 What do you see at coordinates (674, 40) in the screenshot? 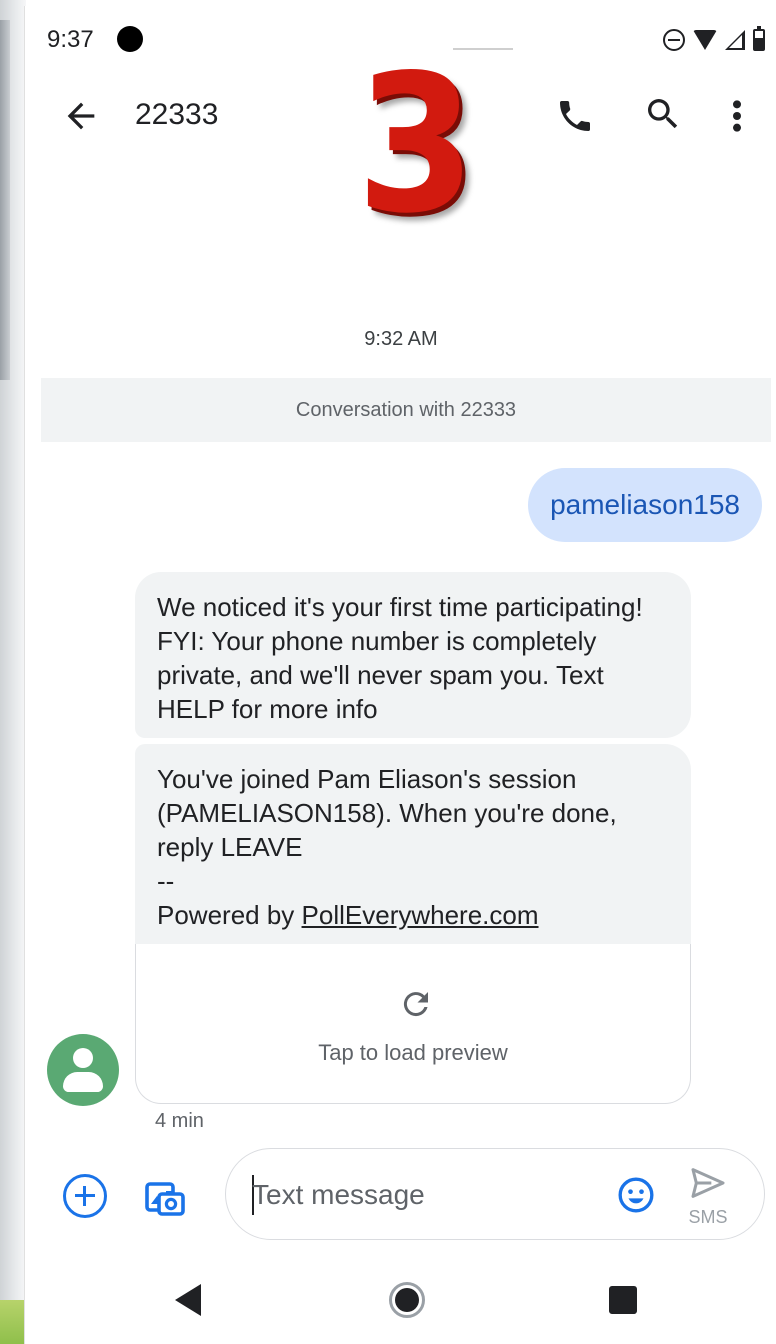
I see `do-not-disturb-icon` at bounding box center [674, 40].